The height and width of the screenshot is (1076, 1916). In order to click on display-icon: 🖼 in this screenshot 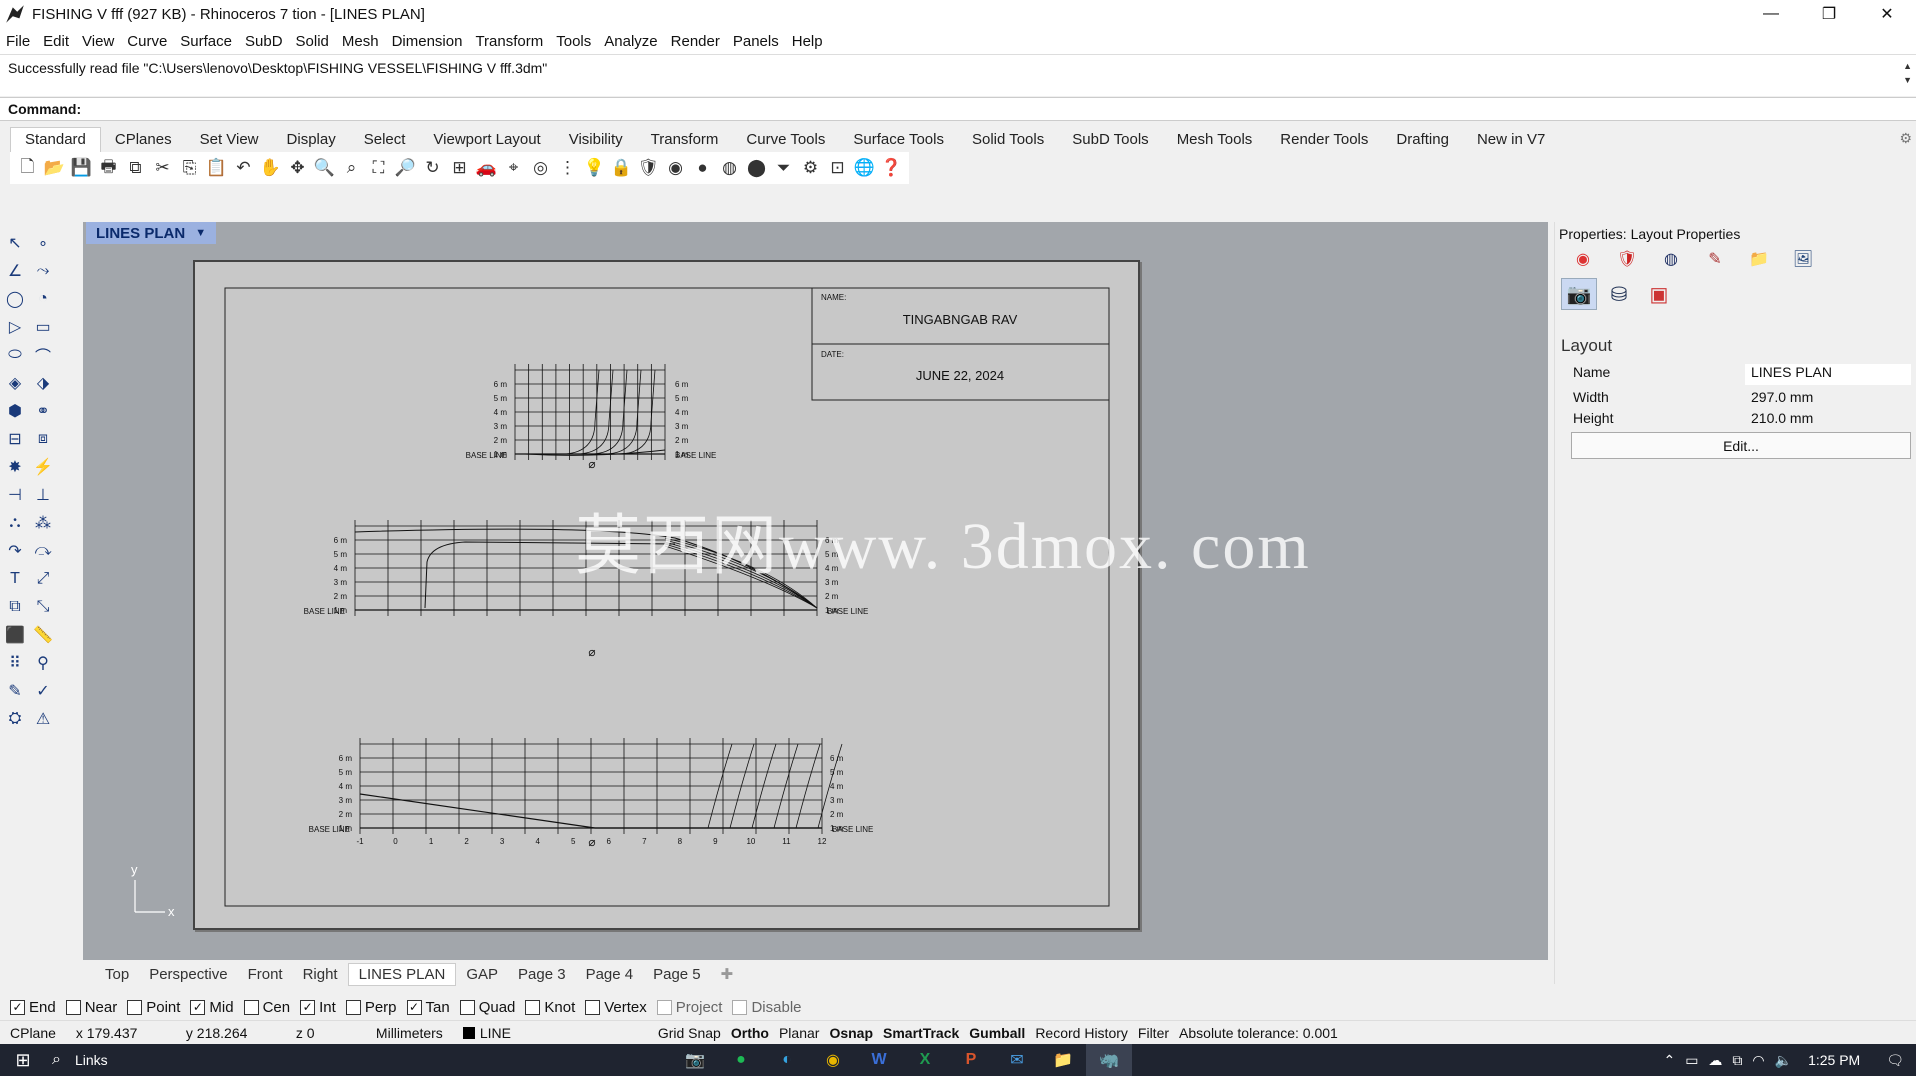, I will do `click(1803, 259)`.